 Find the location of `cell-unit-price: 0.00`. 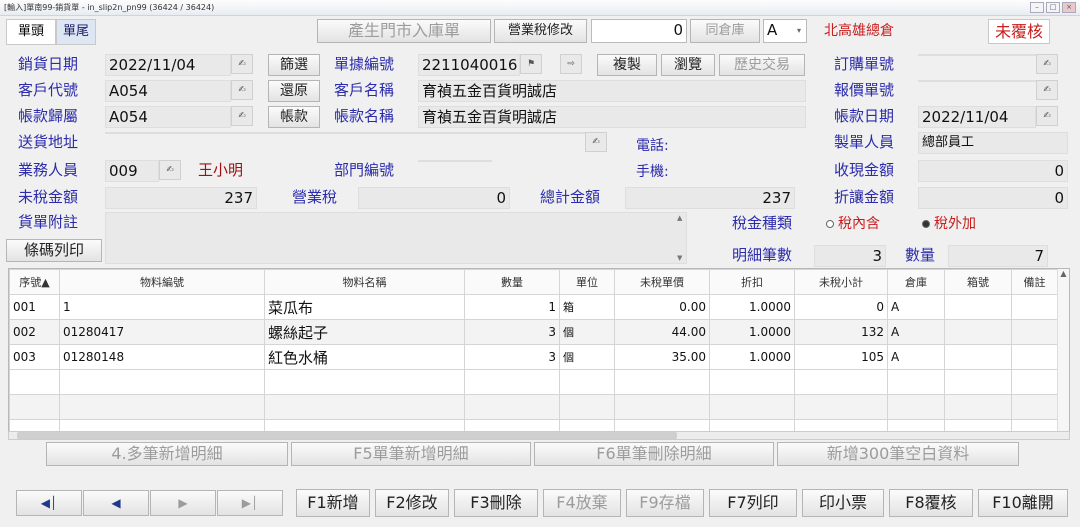

cell-unit-price: 0.00 is located at coordinates (662, 307).